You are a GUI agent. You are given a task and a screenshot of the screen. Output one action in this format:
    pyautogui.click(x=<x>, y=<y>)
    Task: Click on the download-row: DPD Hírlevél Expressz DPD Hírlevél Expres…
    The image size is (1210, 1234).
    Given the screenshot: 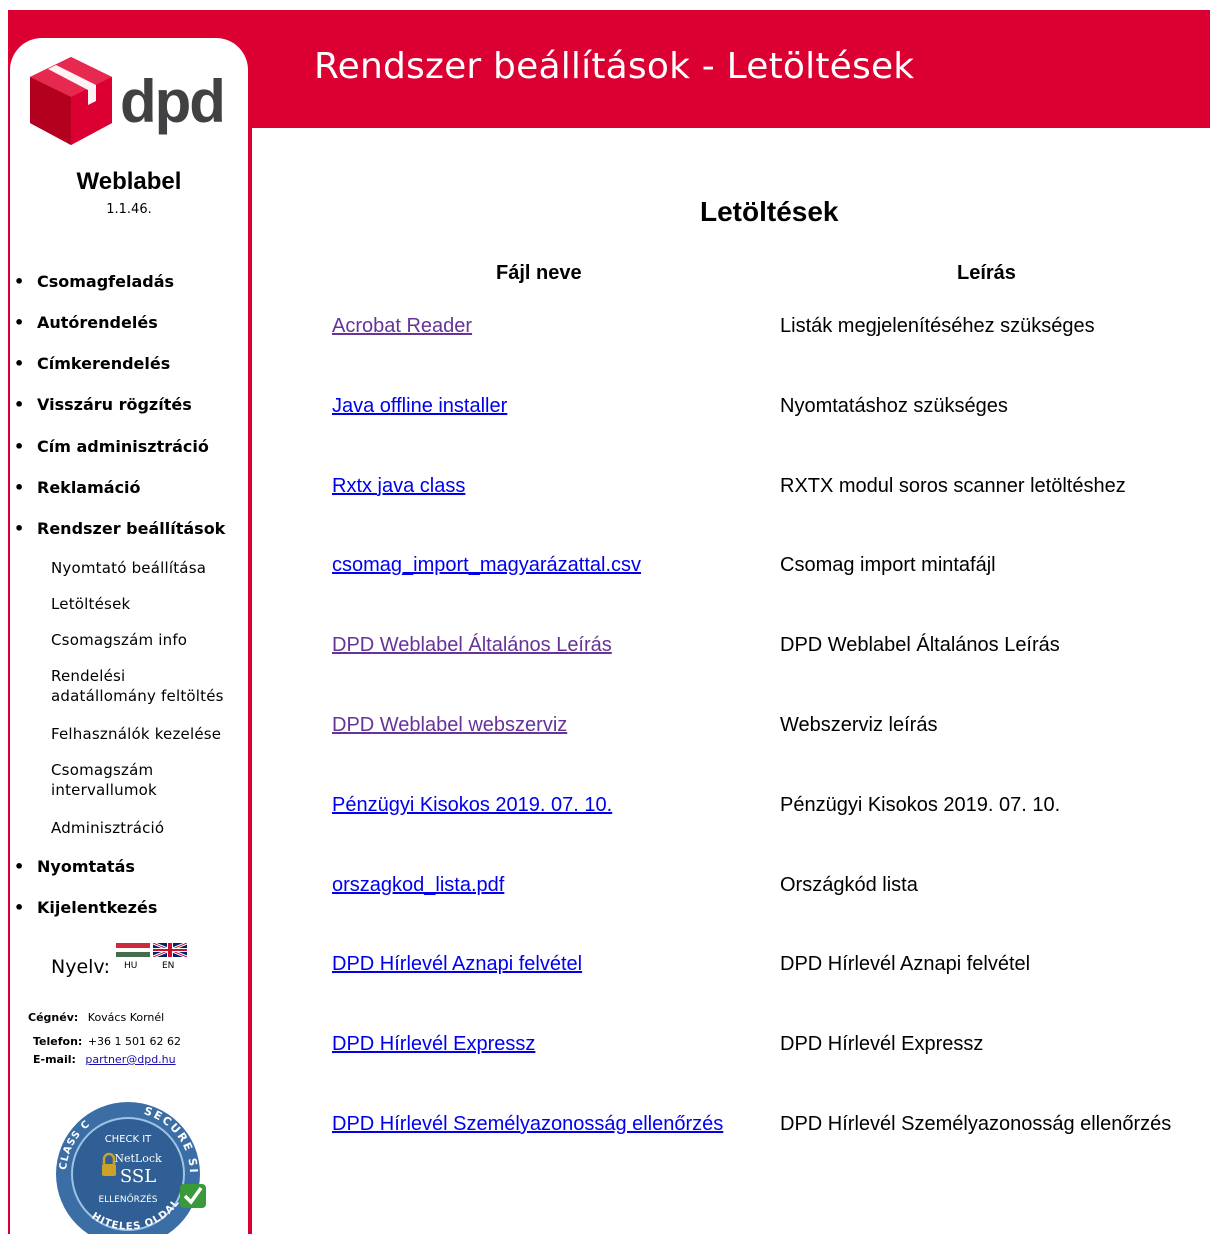 What is the action you would take?
    pyautogui.click(x=605, y=1048)
    